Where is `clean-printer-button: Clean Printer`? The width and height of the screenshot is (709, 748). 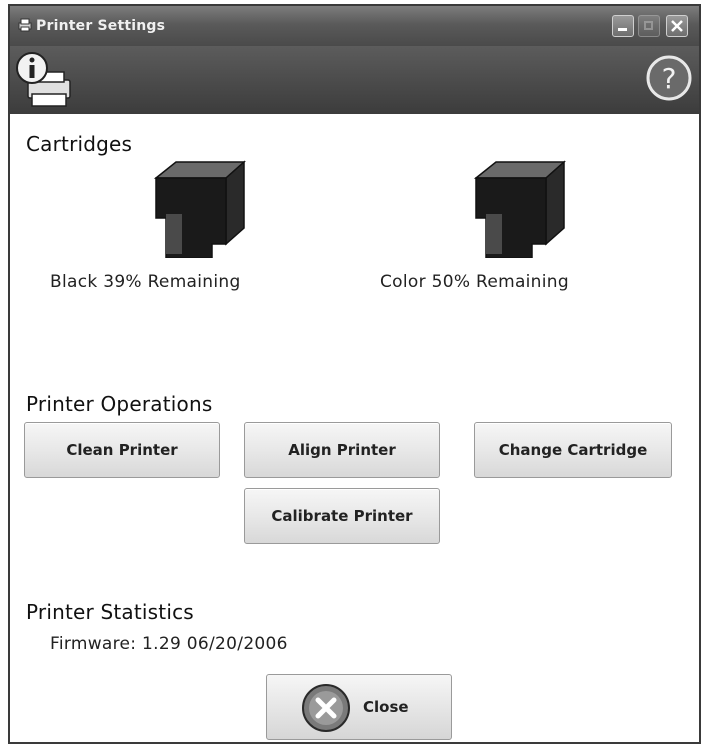 clean-printer-button: Clean Printer is located at coordinates (122, 450).